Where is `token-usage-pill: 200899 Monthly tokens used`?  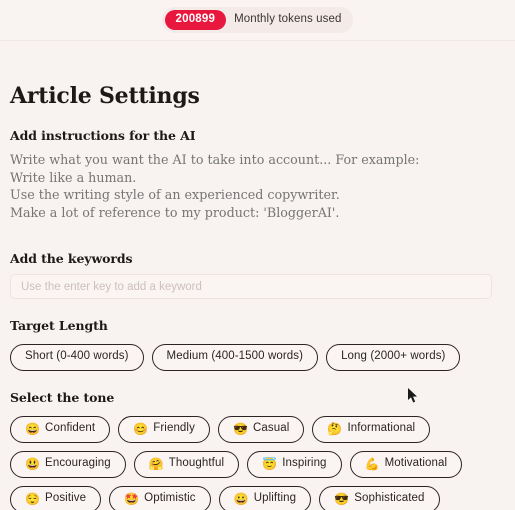
token-usage-pill: 200899 Monthly tokens used is located at coordinates (257, 20).